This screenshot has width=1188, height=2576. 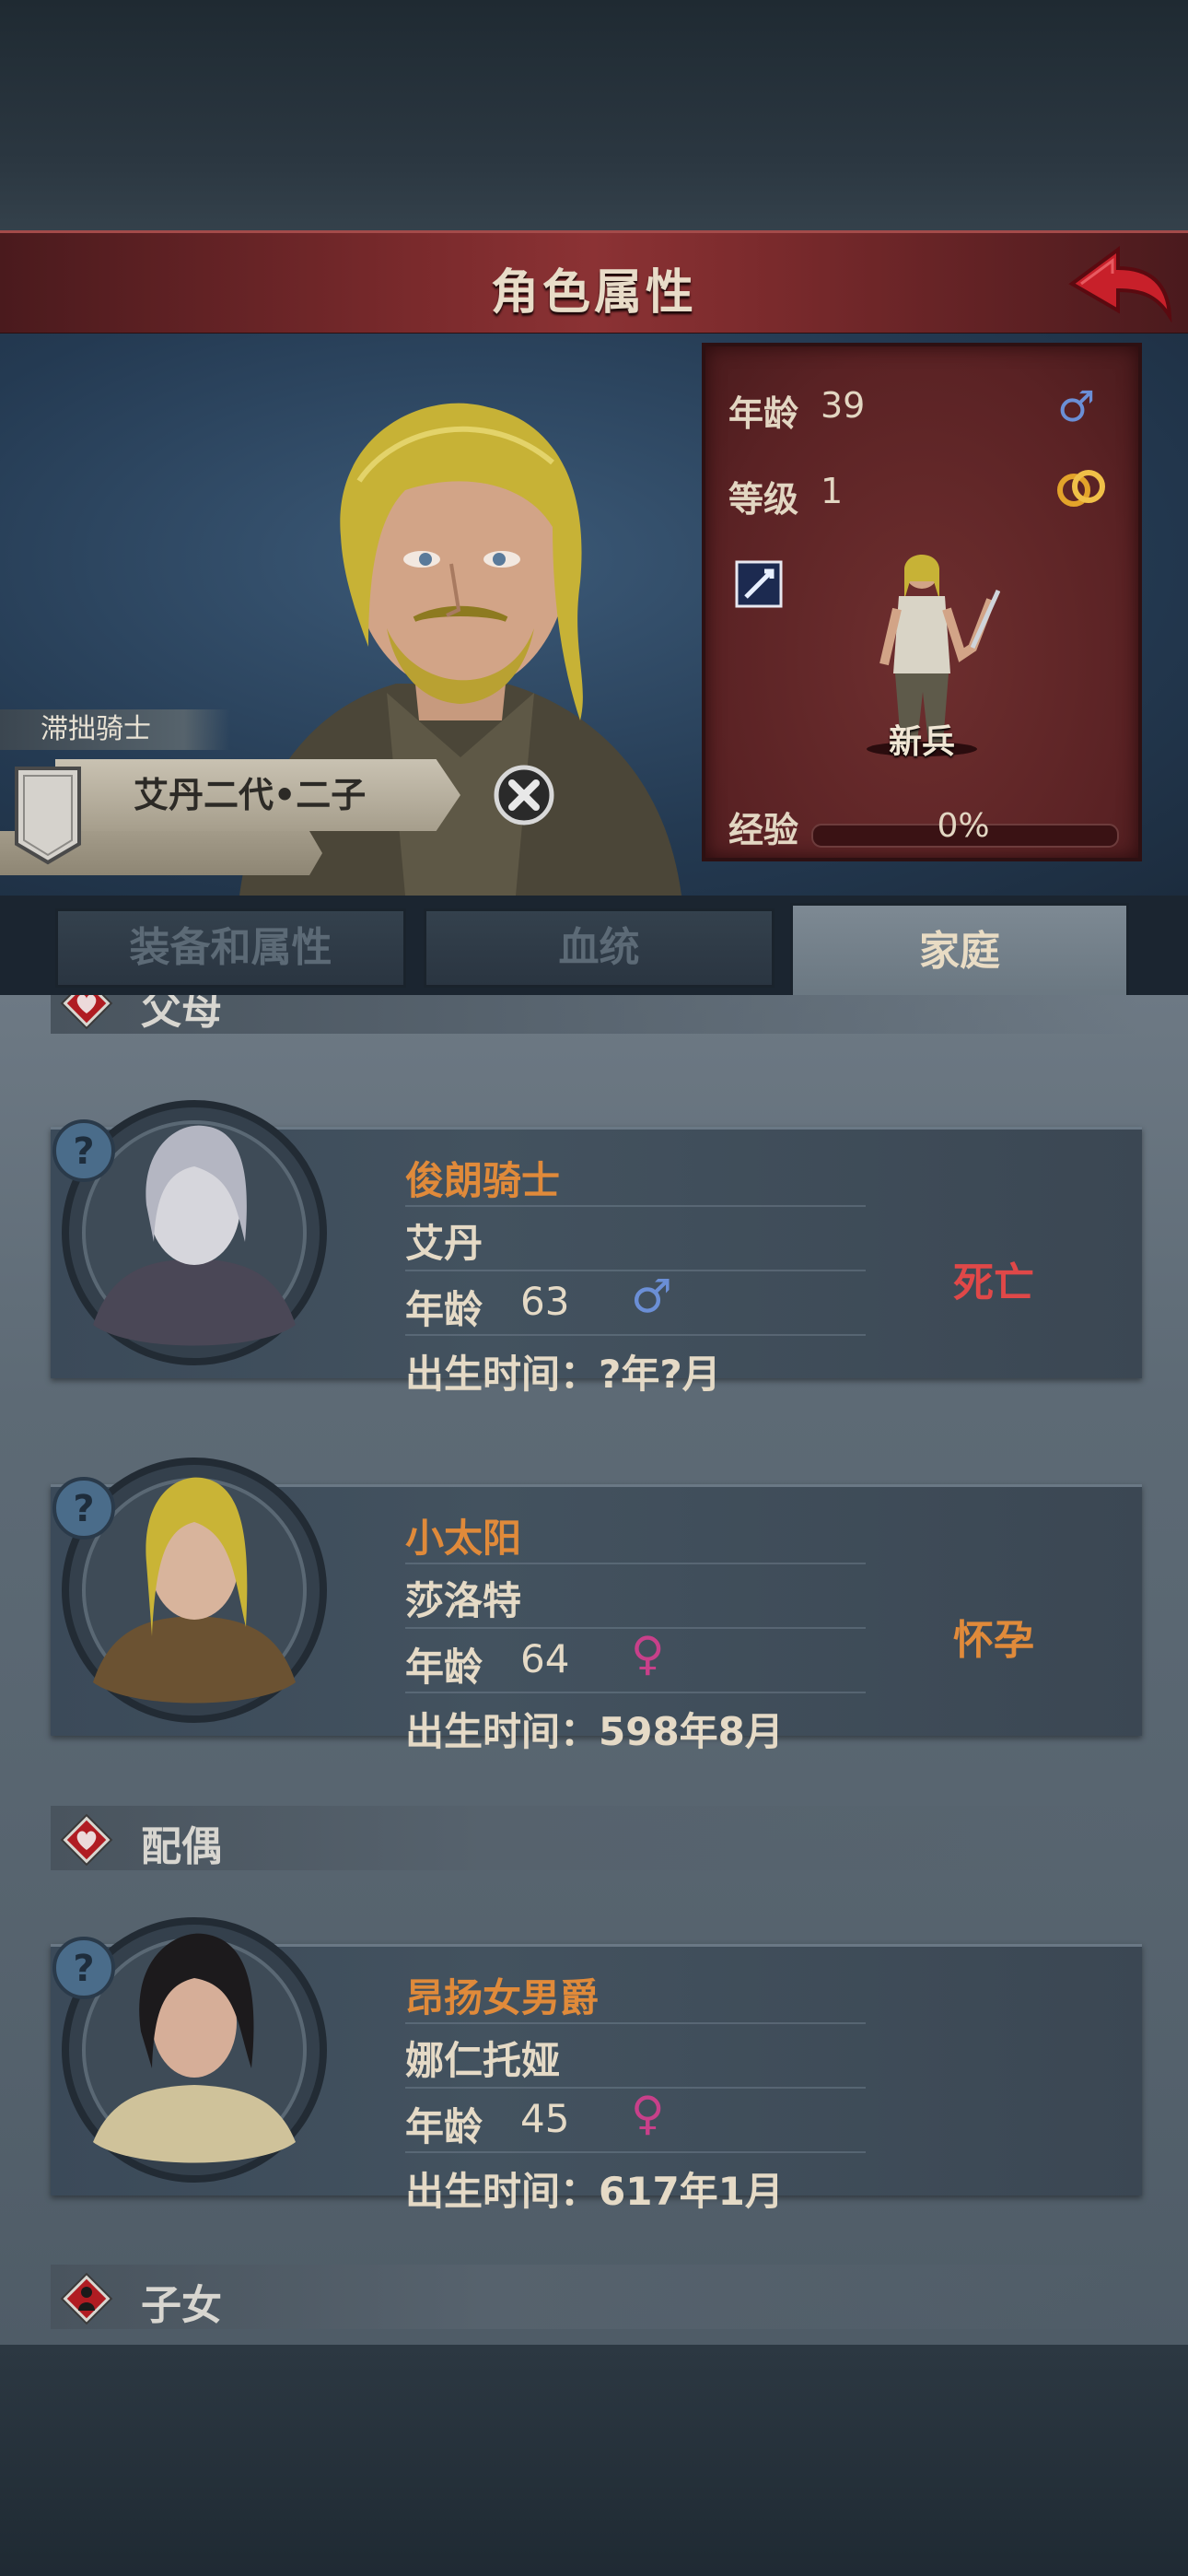 I want to click on section-parents-label: 父母, so click(x=181, y=1015).